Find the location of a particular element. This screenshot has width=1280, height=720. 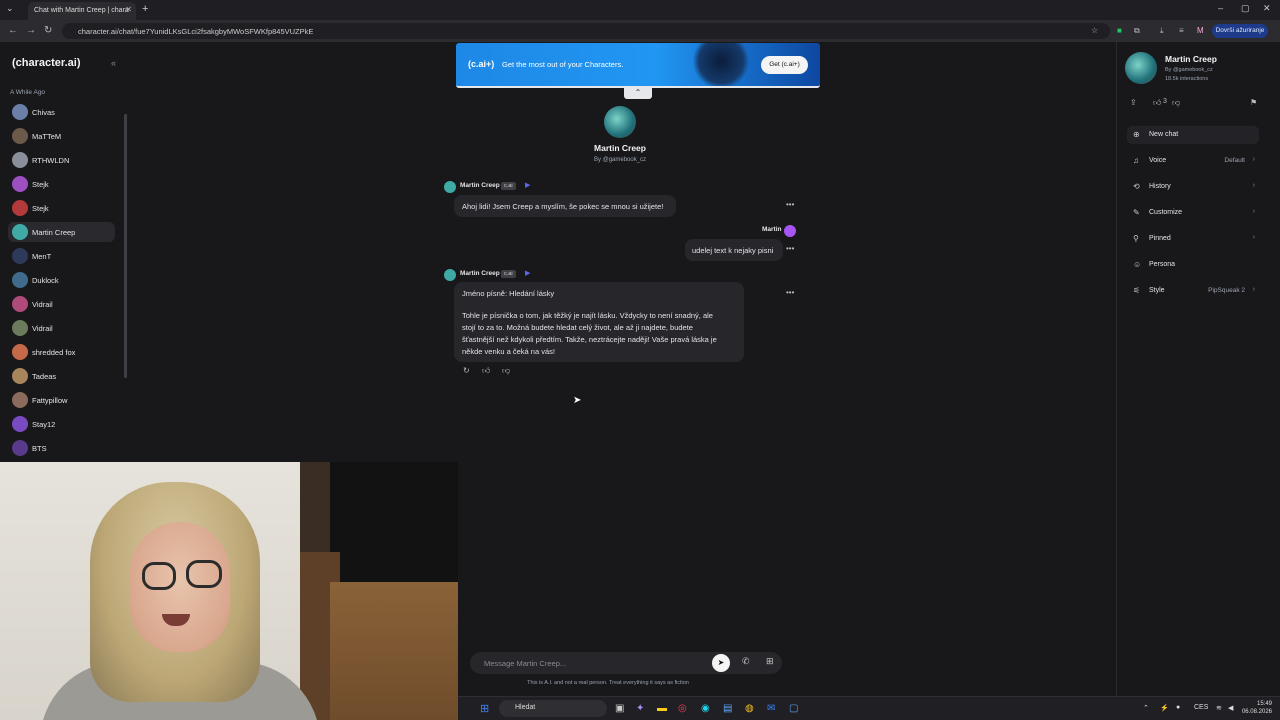

media-control-icon: ≡ is located at coordinates (1181, 30).